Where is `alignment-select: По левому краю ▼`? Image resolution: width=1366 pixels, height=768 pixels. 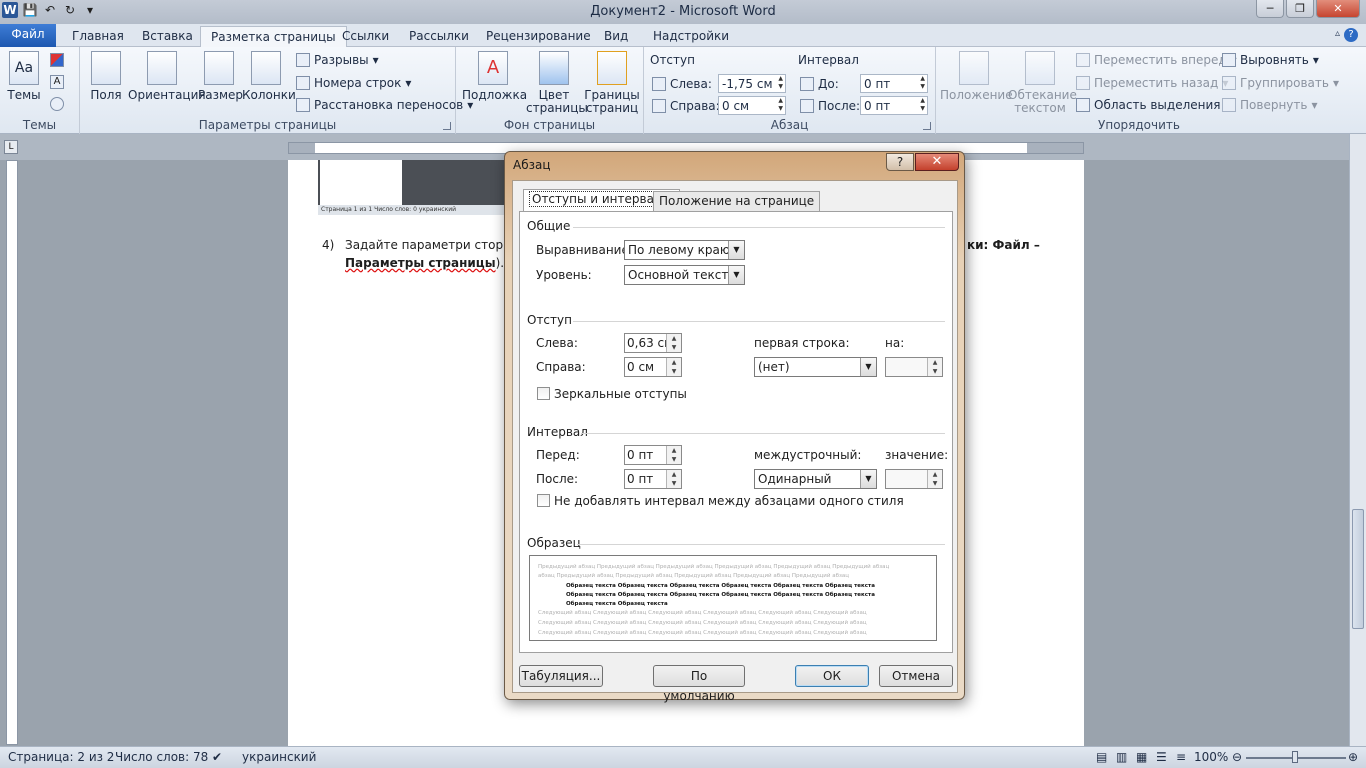 alignment-select: По левому краю ▼ is located at coordinates (684, 250).